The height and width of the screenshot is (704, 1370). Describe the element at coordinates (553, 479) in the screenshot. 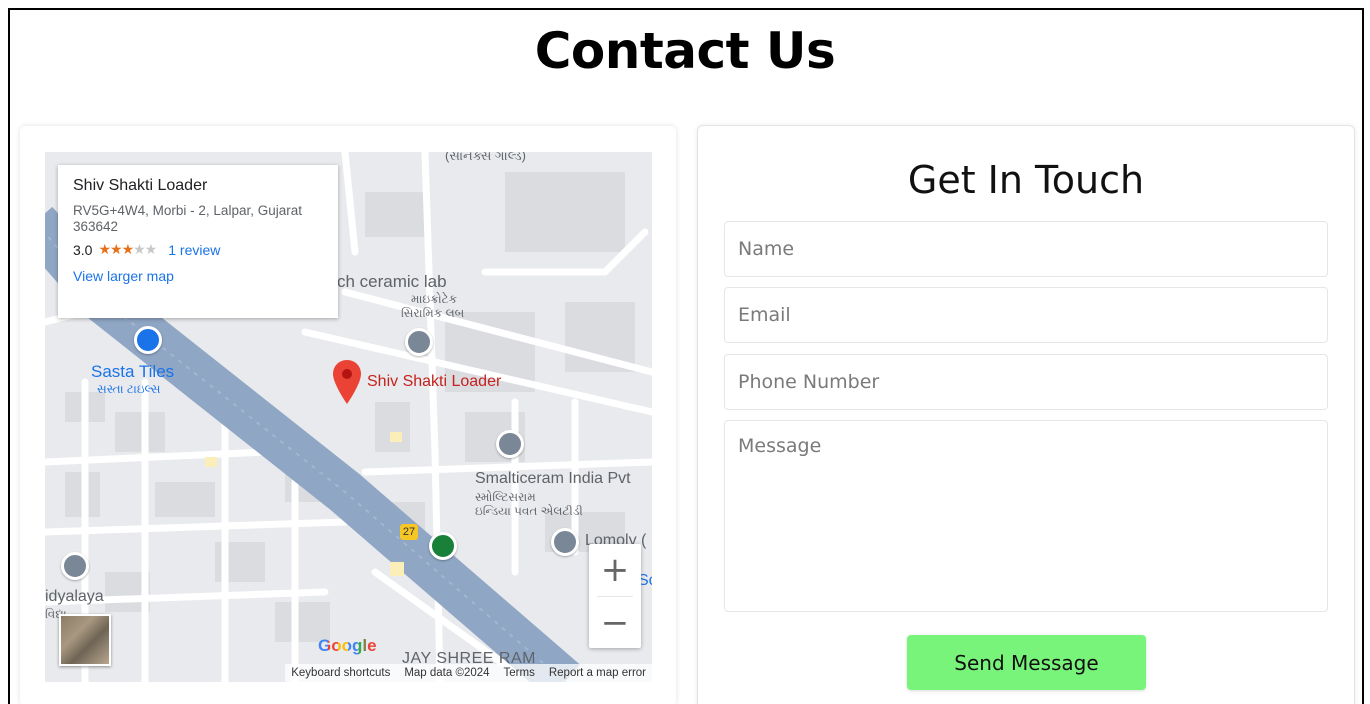

I see `map-label: Smalticeram India Pvt` at that location.